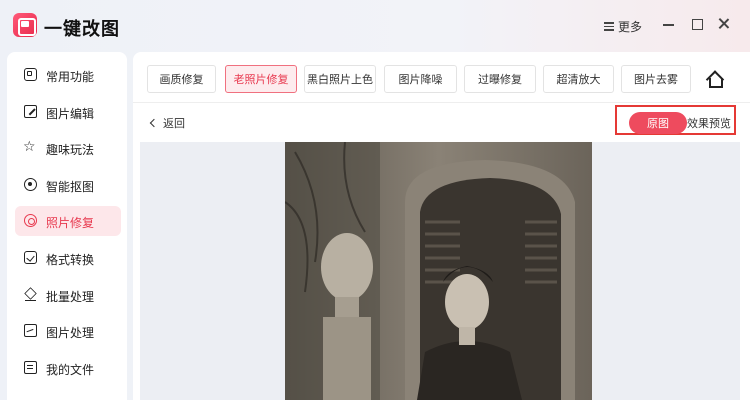 The width and height of the screenshot is (750, 400). I want to click on sidebar-item-batch: 批量处理, so click(68, 295).